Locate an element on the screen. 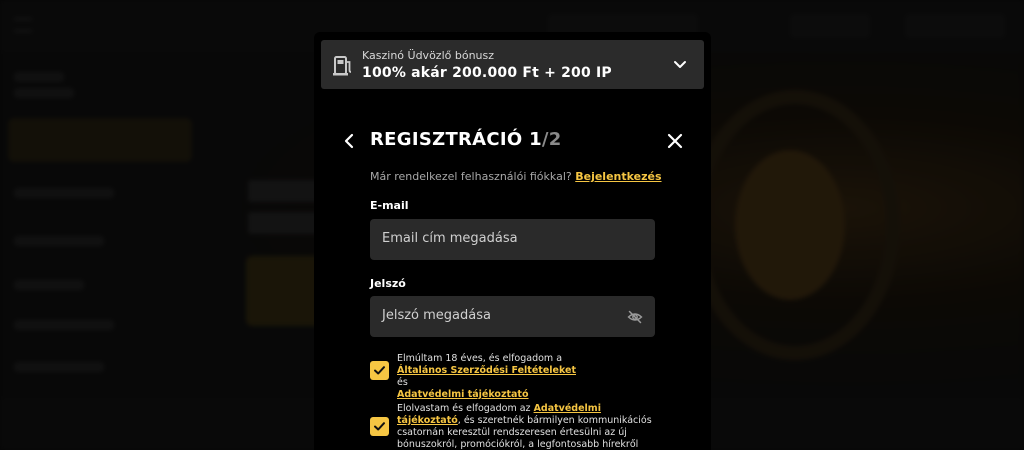 The width and height of the screenshot is (1024, 450). terms-checkbox is located at coordinates (379, 370).